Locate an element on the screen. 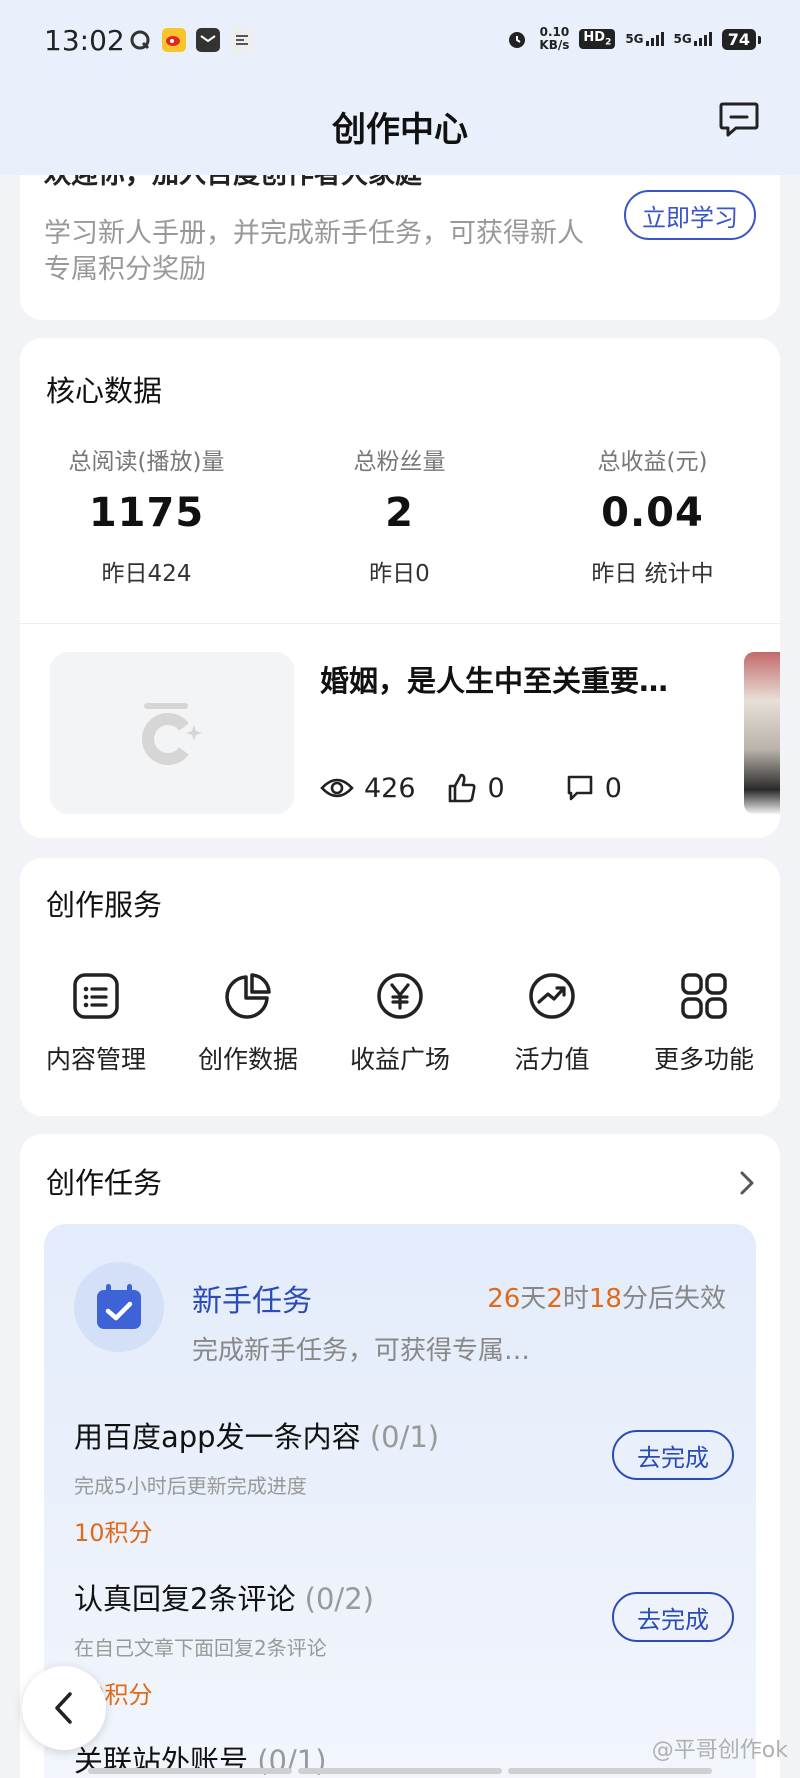 This screenshot has height=1778, width=800. stat-total-fans: 总粉丝量 2 昨日0 is located at coordinates (399, 515).